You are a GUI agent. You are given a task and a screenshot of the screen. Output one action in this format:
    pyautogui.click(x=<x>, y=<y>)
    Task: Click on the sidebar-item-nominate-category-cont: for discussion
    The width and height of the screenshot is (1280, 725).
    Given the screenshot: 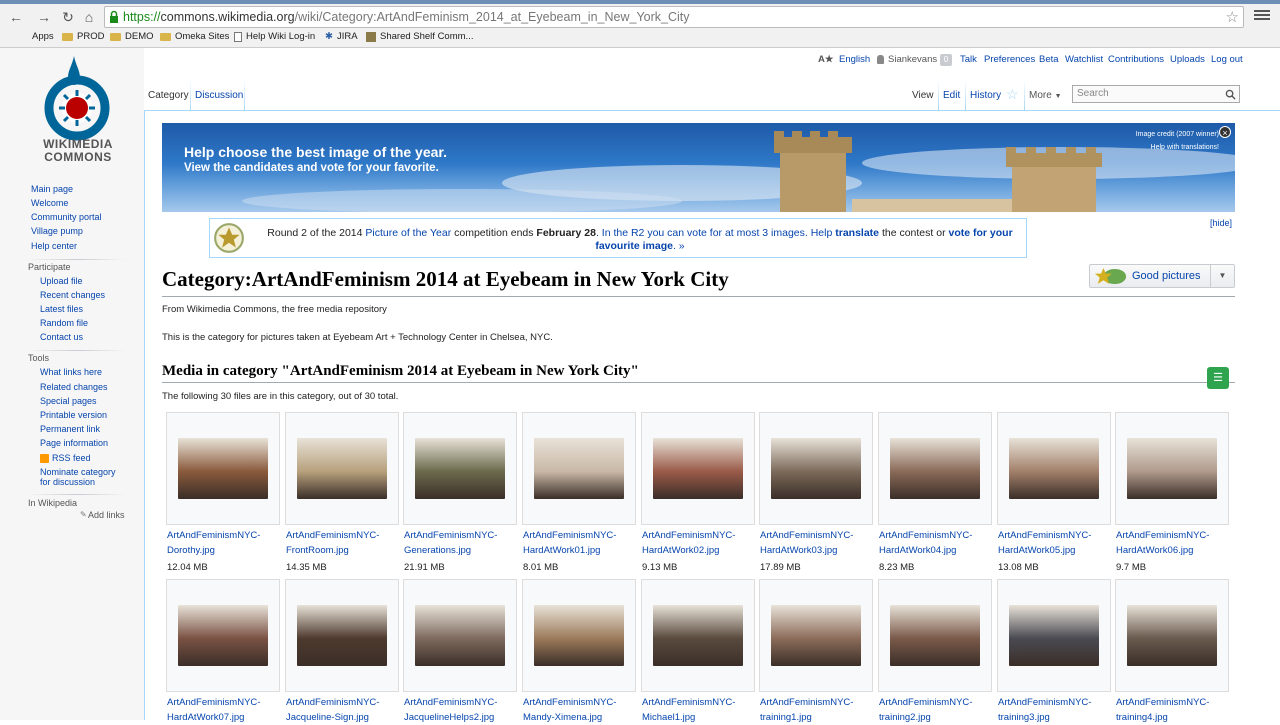 What is the action you would take?
    pyautogui.click(x=67, y=482)
    